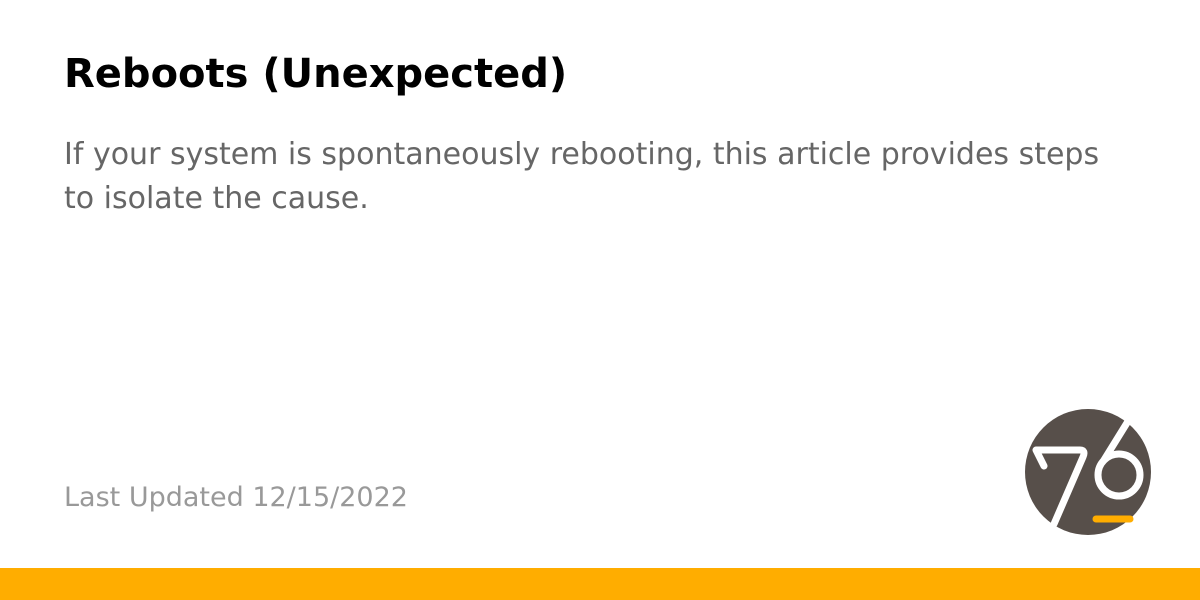 This screenshot has width=1200, height=600. Describe the element at coordinates (236, 497) in the screenshot. I see `last-updated-text: Last Updated 12/15/2022` at that location.